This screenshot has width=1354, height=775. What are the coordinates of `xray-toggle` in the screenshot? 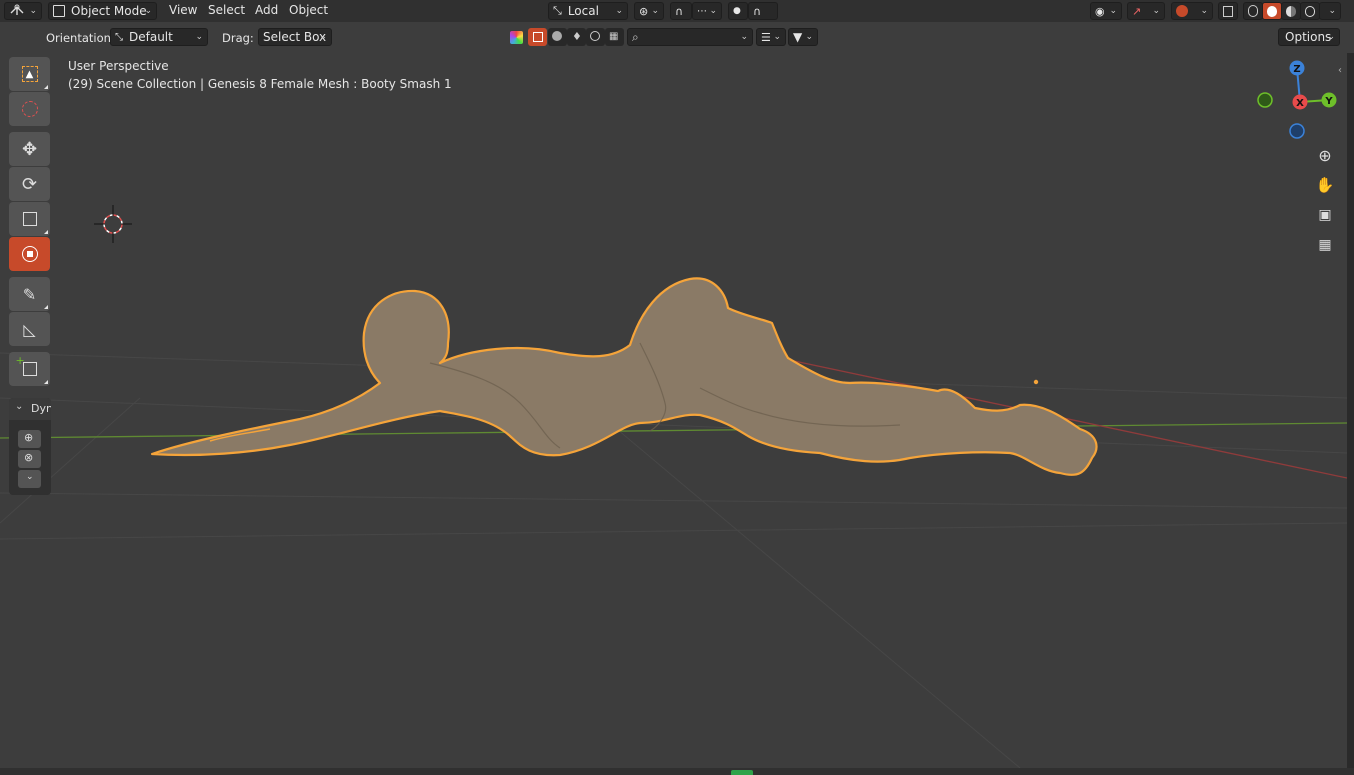 It's located at (1228, 11).